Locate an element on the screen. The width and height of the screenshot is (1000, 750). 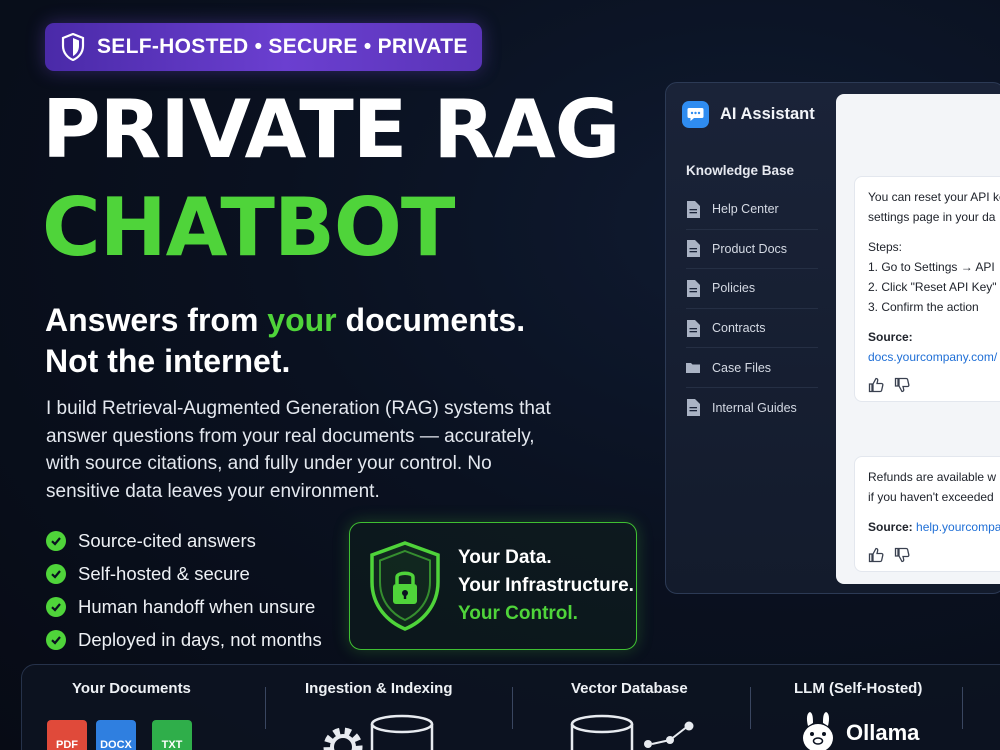
kb-item-case-files: Case Files is located at coordinates (752, 368).